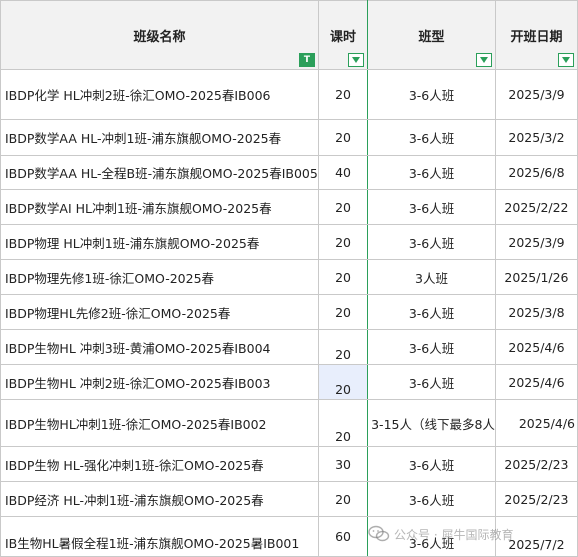  I want to click on header-class-type-label: 班型, so click(431, 37).